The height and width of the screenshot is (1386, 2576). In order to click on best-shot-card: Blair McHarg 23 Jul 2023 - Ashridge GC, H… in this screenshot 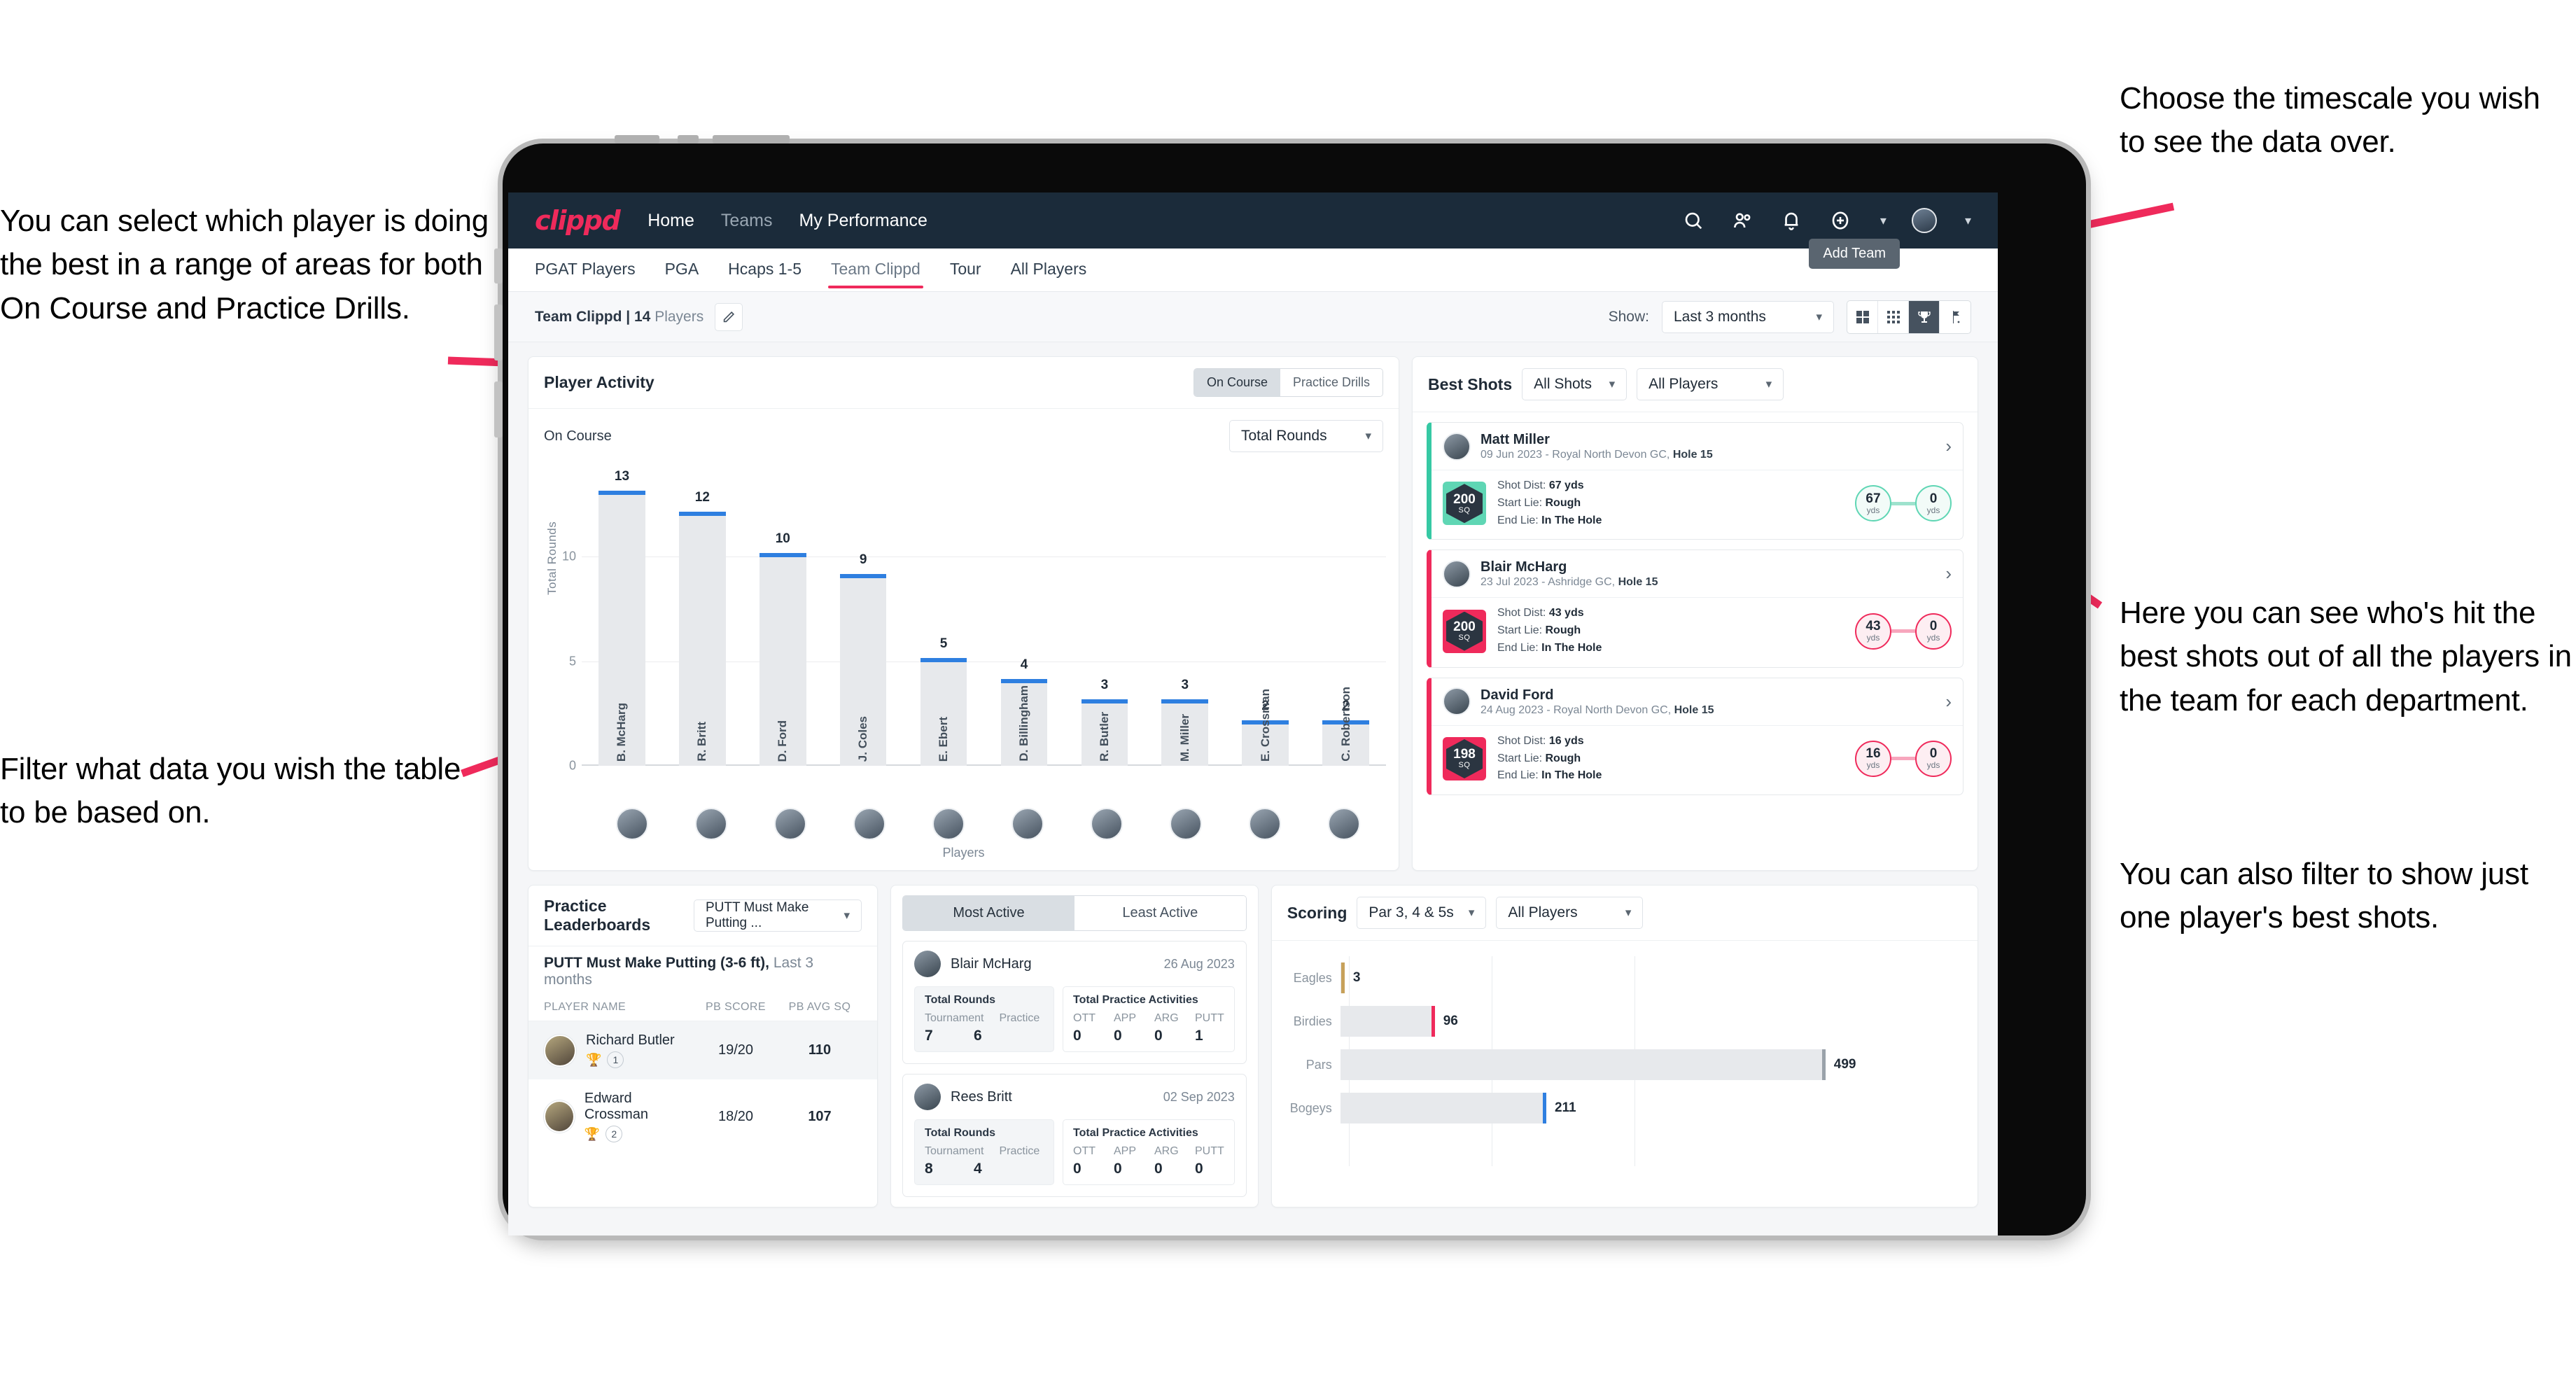, I will do `click(1695, 609)`.